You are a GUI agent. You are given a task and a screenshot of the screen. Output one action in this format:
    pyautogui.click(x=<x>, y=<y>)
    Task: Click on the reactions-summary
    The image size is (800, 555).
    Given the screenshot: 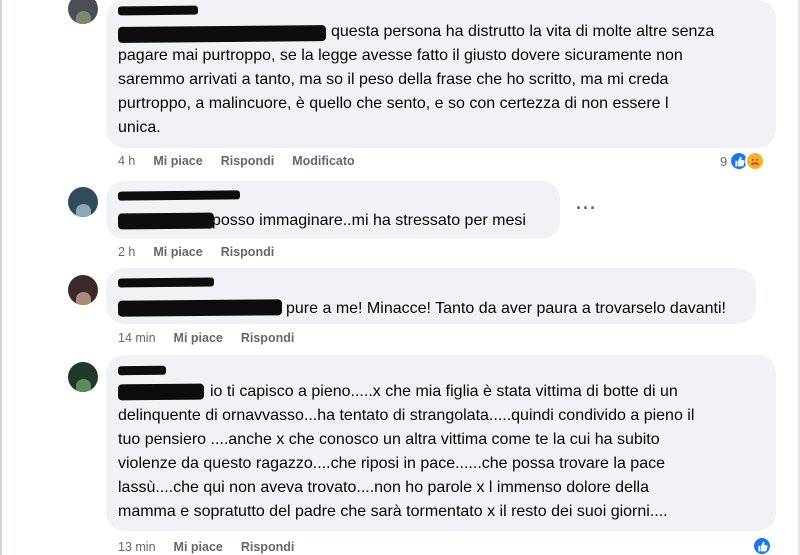 What is the action you would take?
    pyautogui.click(x=762, y=545)
    